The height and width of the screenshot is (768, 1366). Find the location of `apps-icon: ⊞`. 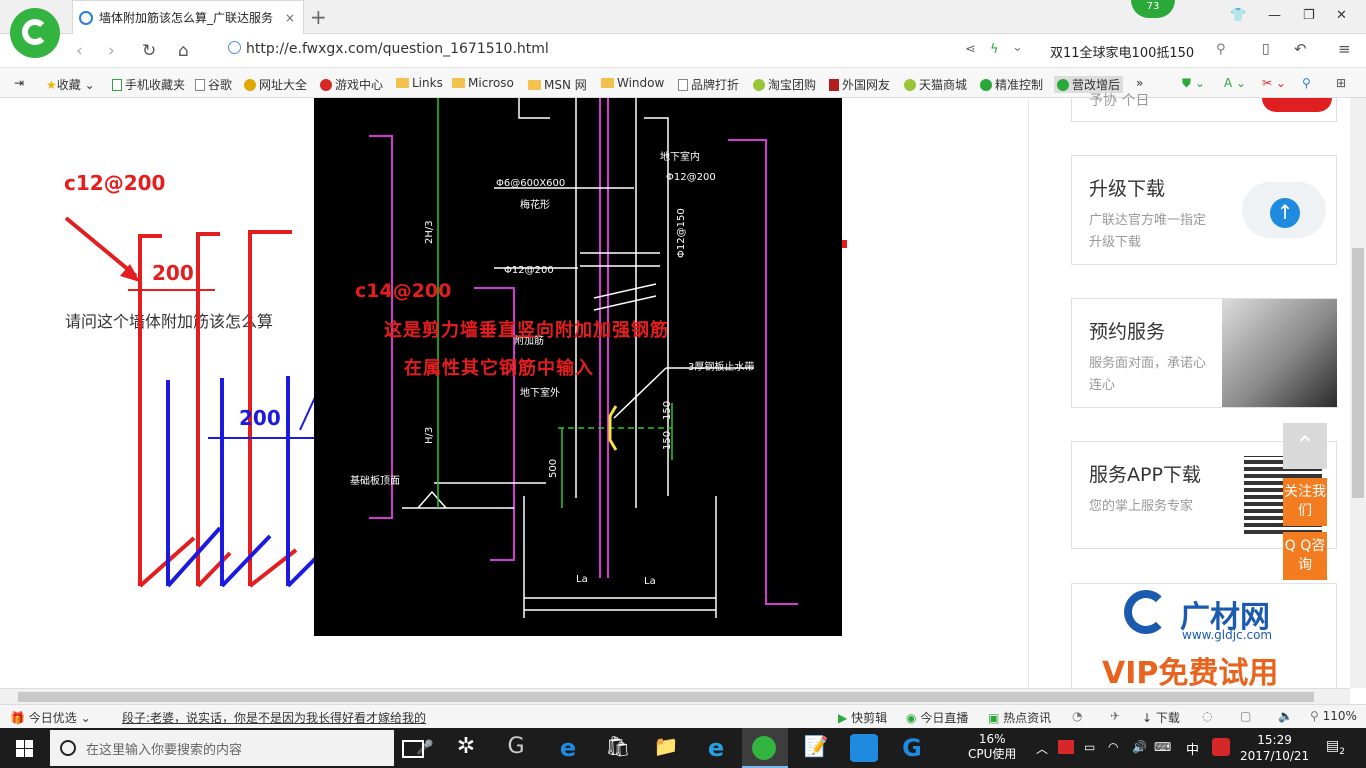

apps-icon: ⊞ is located at coordinates (1341, 83).